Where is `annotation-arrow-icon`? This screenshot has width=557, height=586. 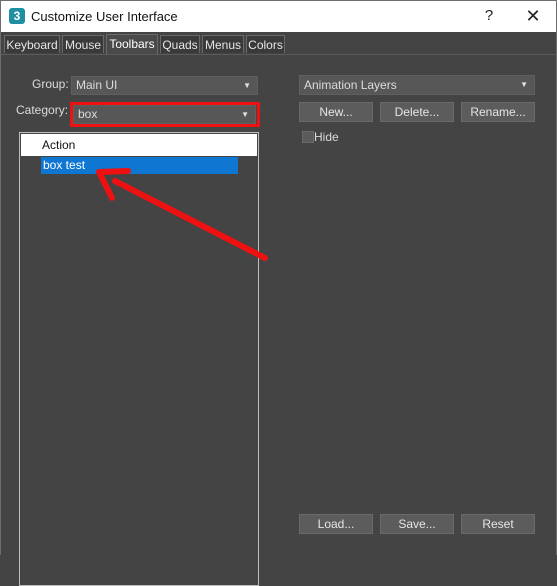
annotation-arrow-icon is located at coordinates (182, 214).